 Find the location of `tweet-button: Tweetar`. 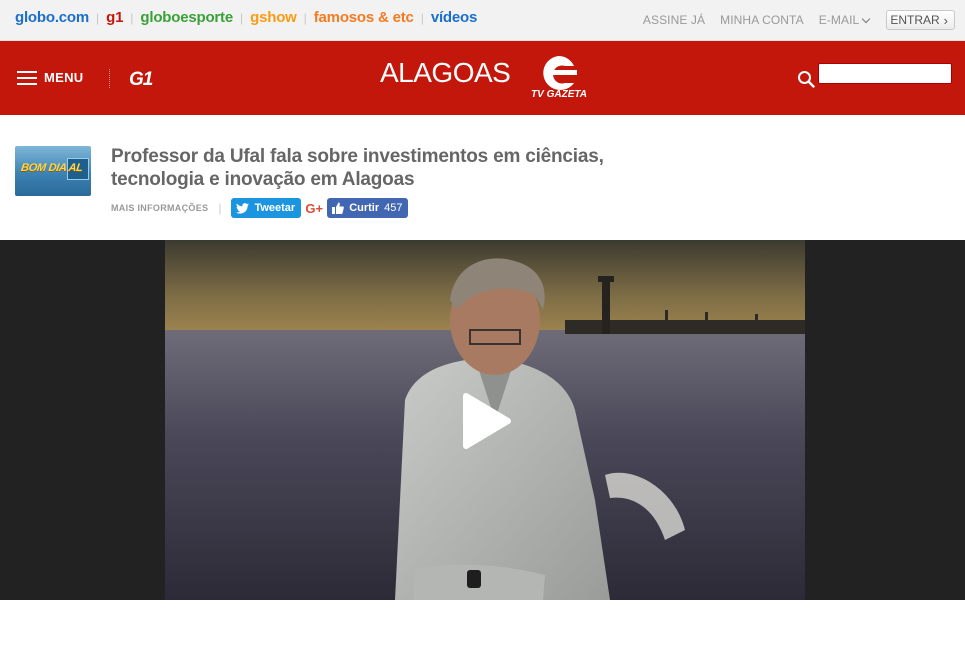

tweet-button: Tweetar is located at coordinates (266, 208).